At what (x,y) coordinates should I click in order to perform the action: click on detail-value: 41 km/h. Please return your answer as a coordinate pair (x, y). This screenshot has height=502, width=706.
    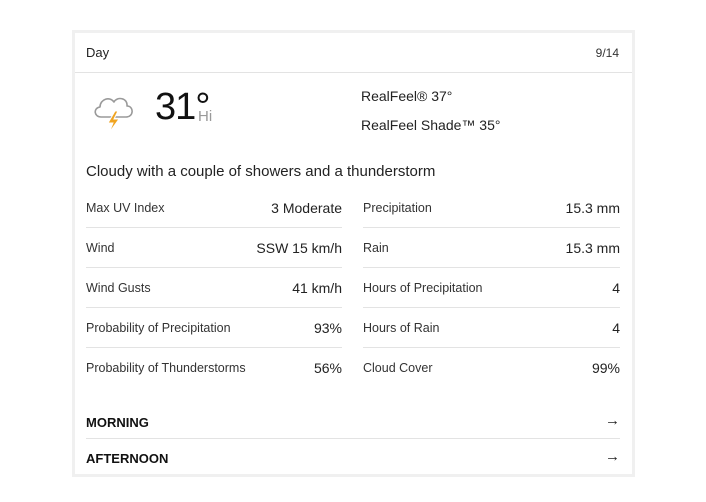
    Looking at the image, I should click on (317, 288).